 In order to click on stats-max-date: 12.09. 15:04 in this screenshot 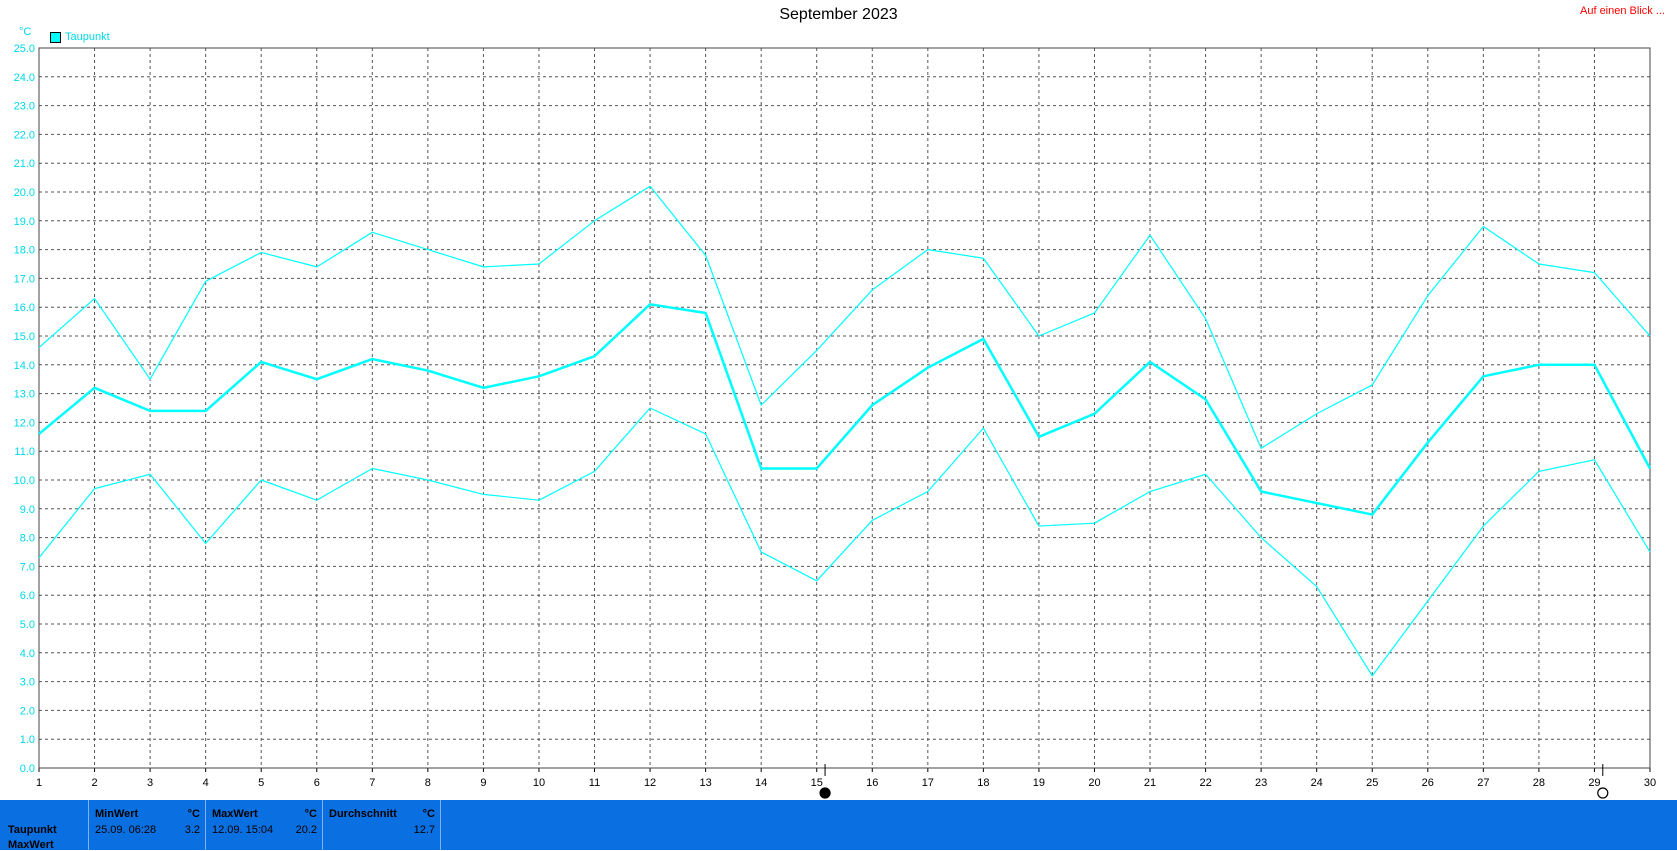, I will do `click(243, 830)`.